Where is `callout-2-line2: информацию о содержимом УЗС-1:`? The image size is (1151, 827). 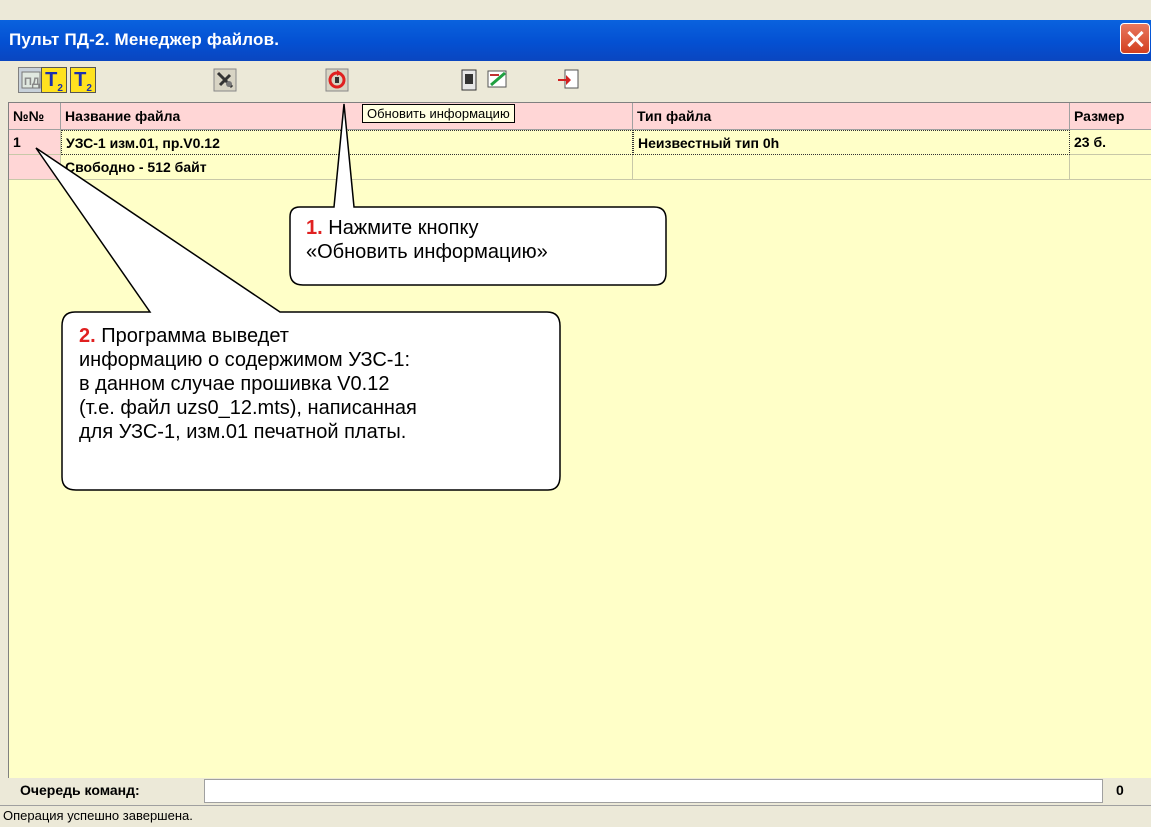 callout-2-line2: информацию о содержимом УЗС-1: is located at coordinates (245, 360).